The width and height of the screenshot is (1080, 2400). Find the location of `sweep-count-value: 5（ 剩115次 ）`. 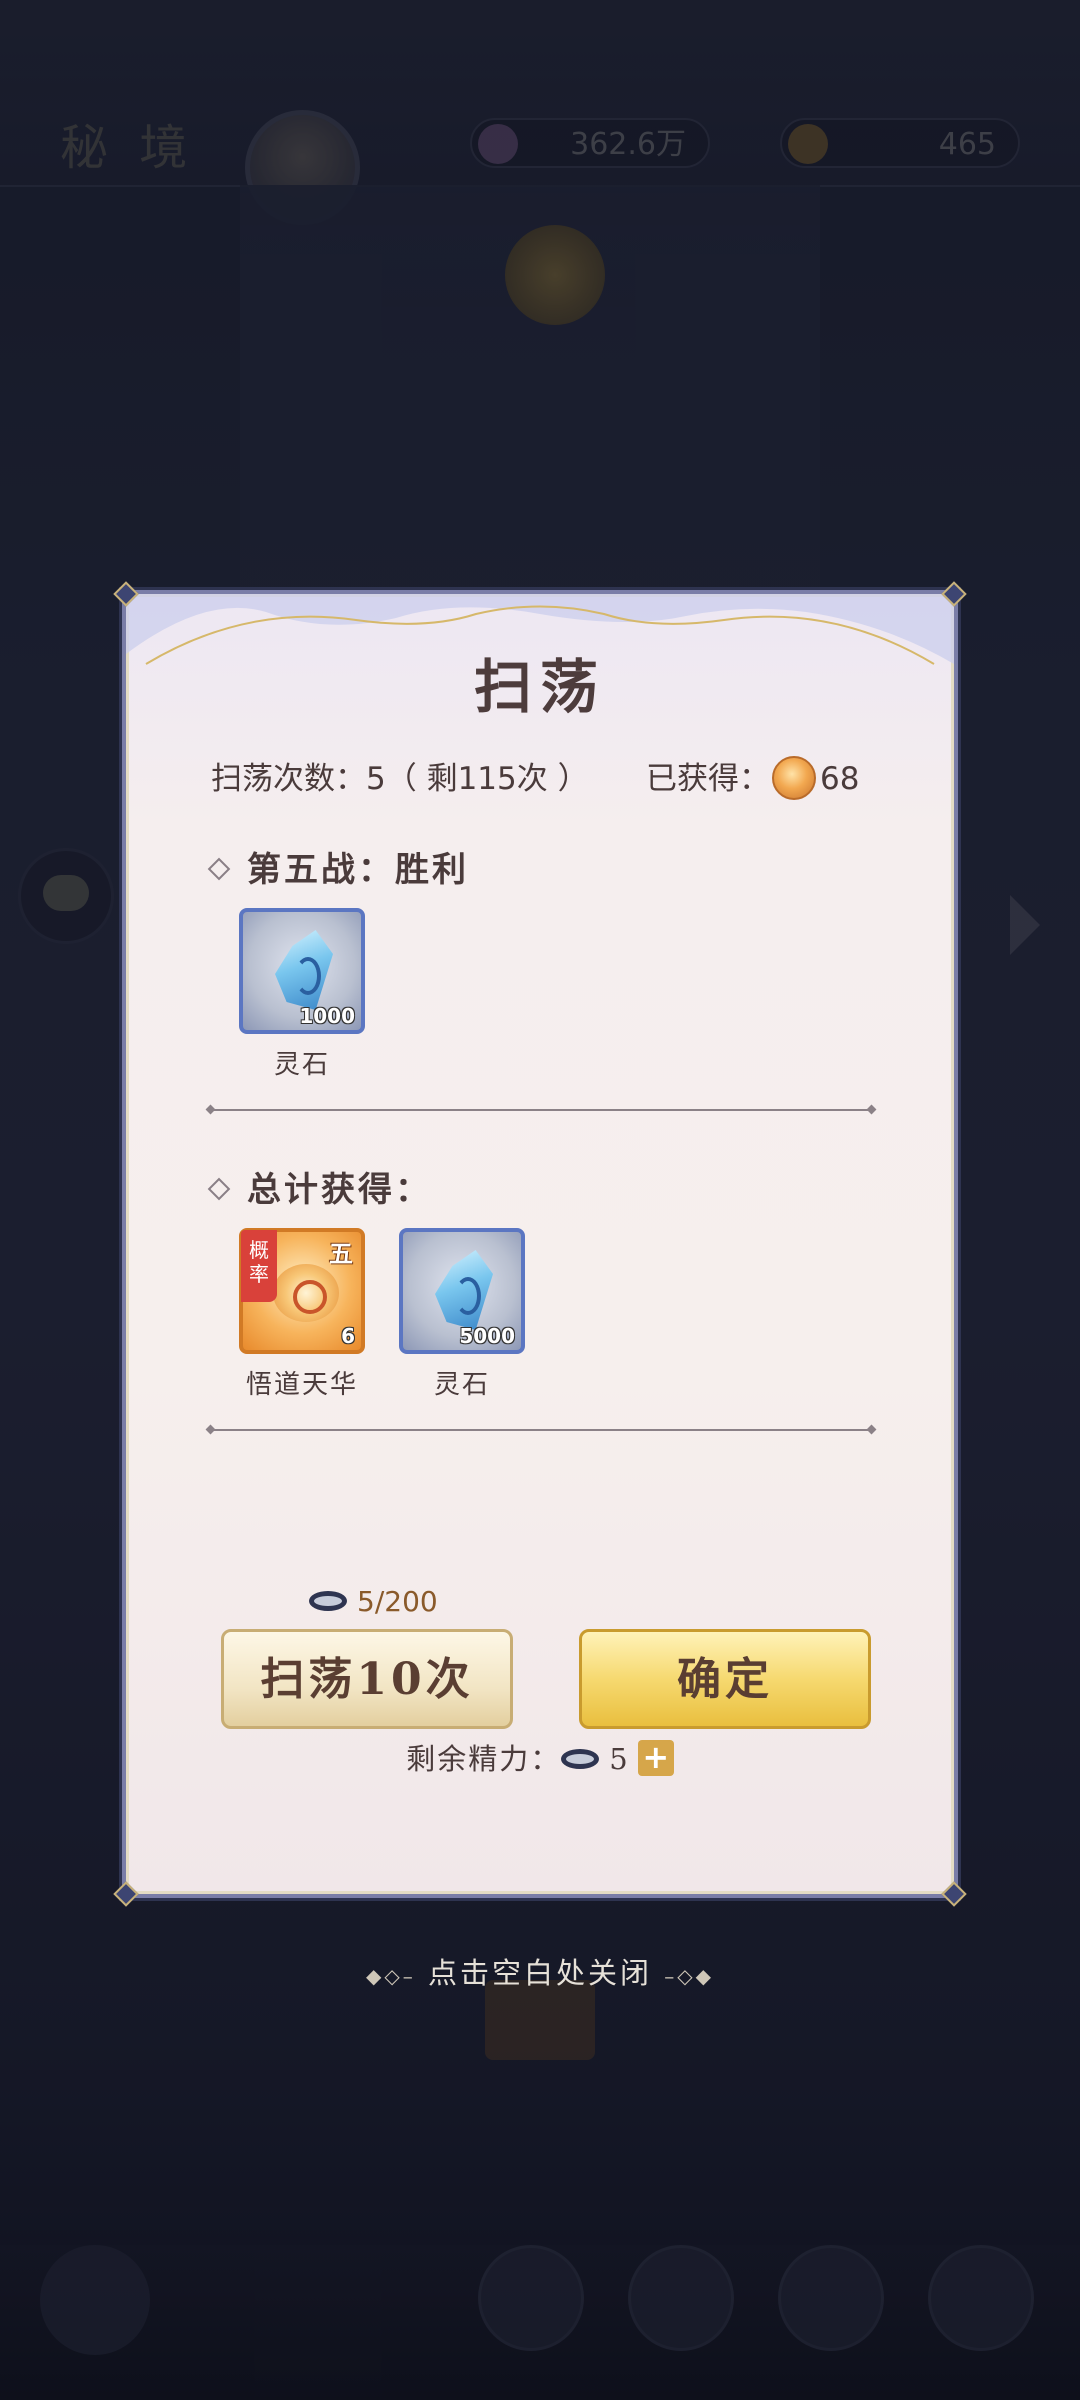

sweep-count-value: 5（ 剩115次 ） is located at coordinates (477, 779).